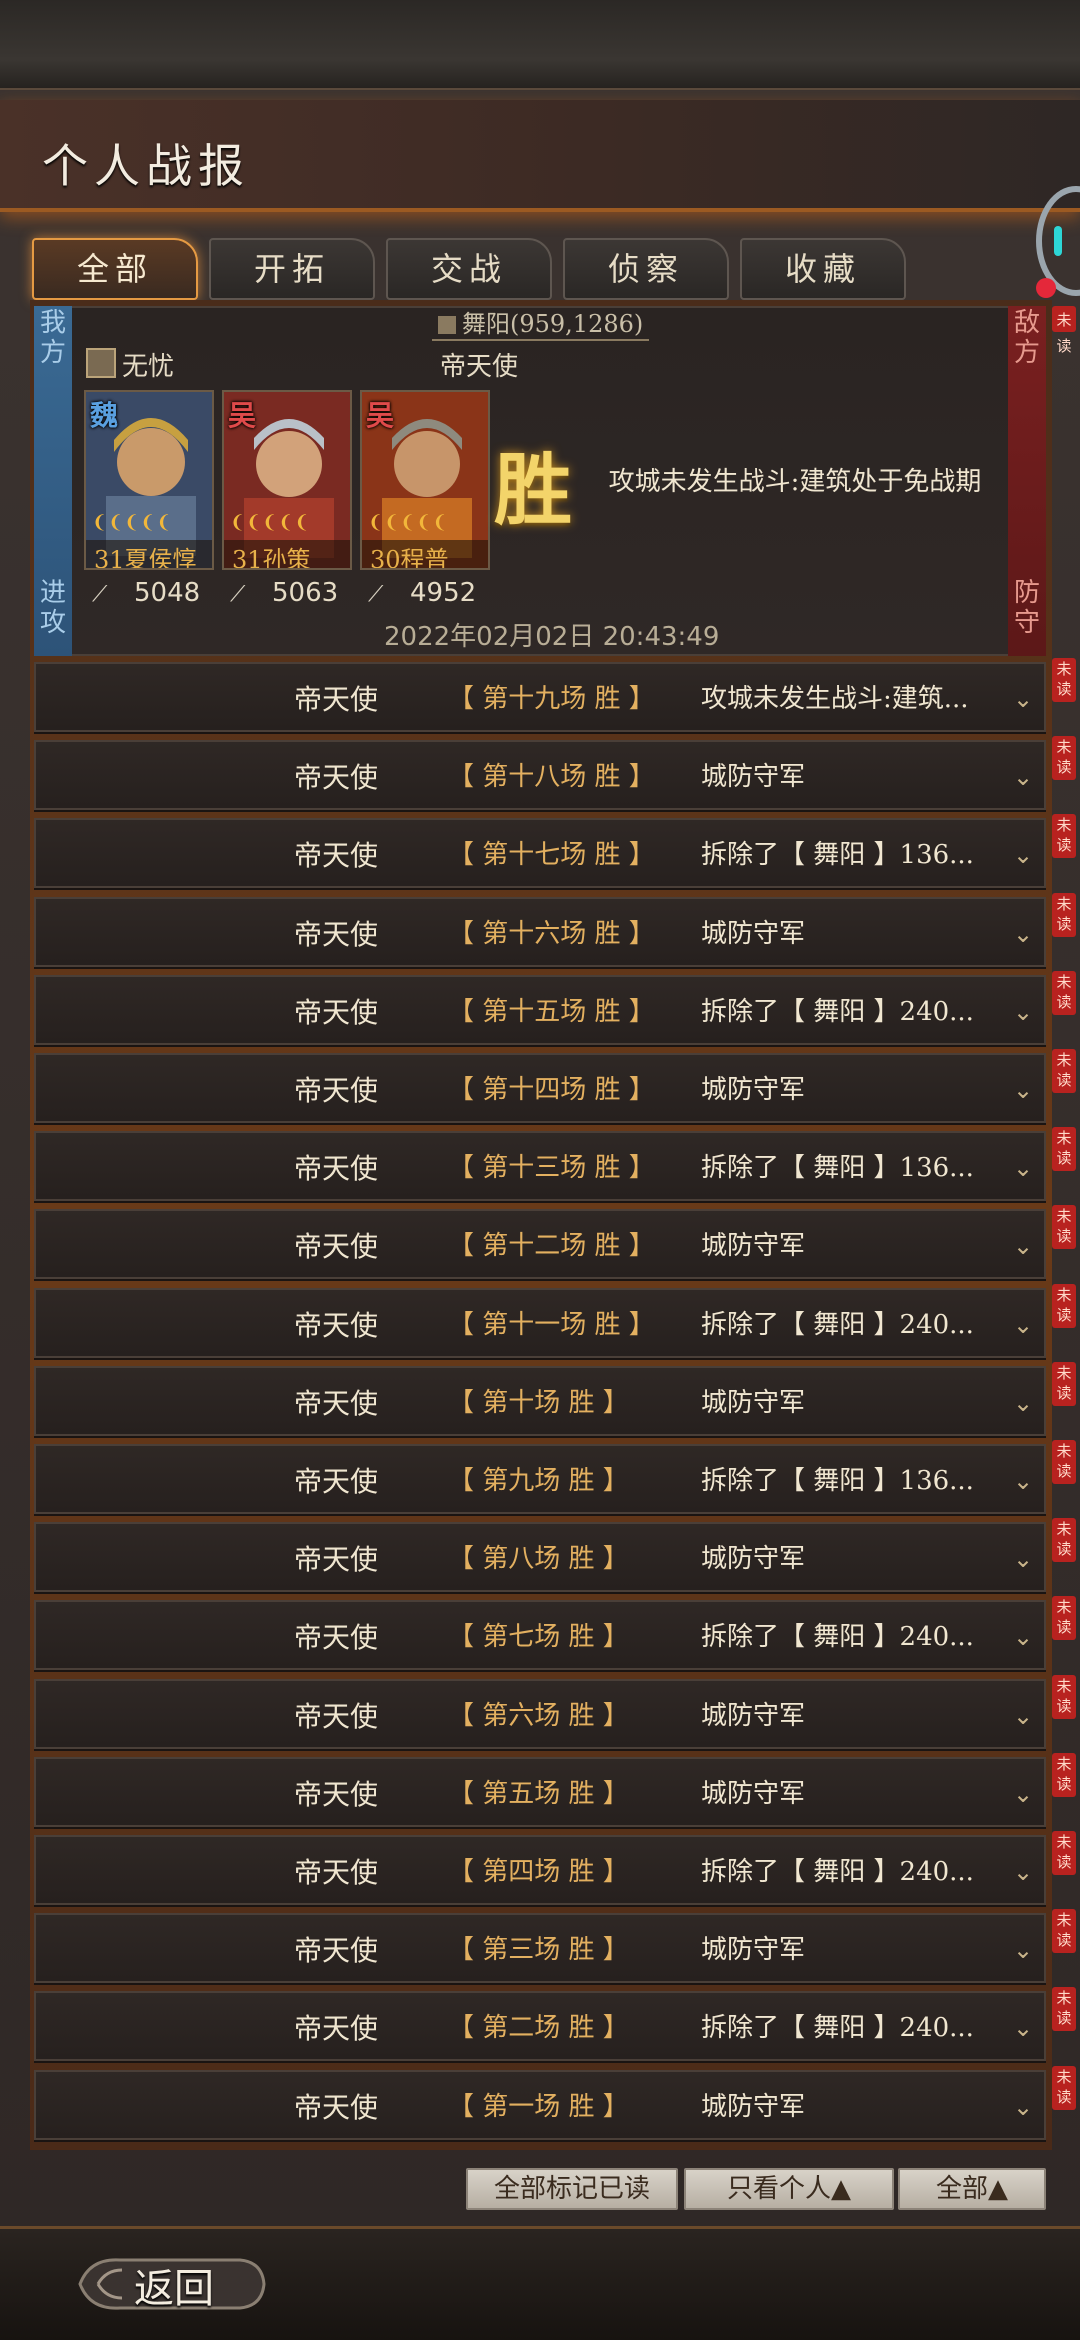  I want to click on attacker-side-text: 我方, so click(52, 338).